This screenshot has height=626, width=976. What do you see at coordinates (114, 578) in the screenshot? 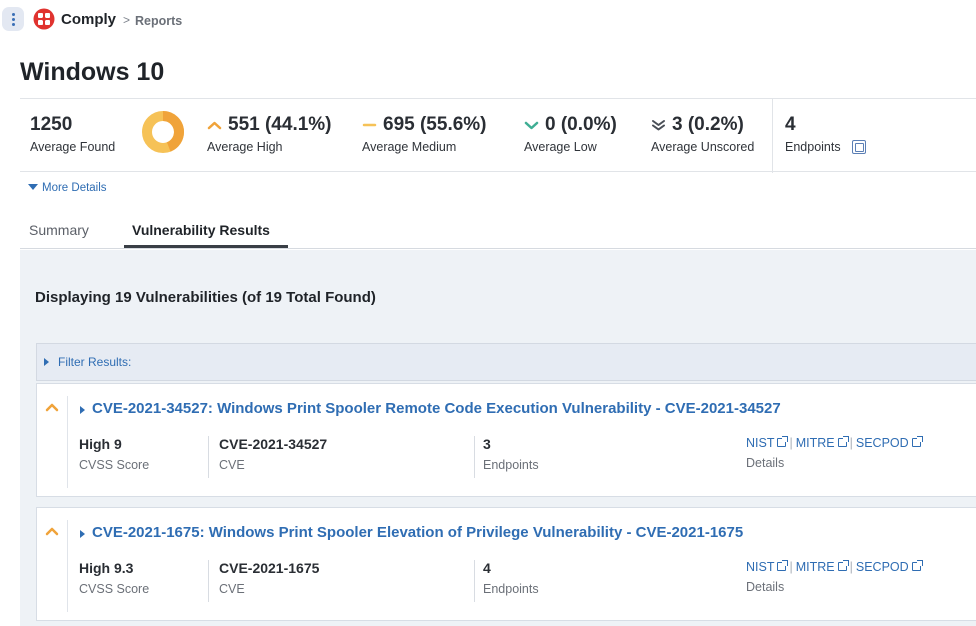
I see `cvss-score-cell: High 9.3 CVSS Score` at bounding box center [114, 578].